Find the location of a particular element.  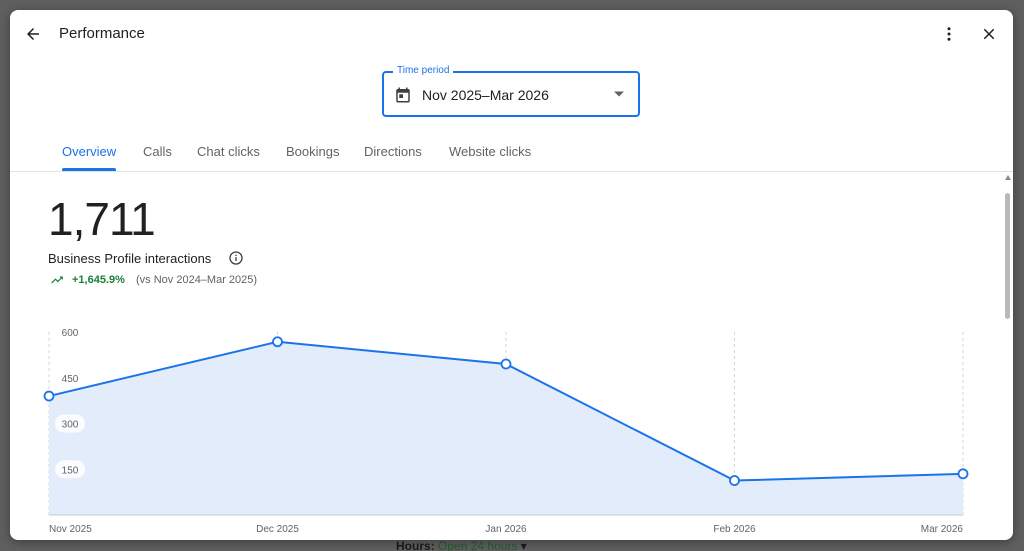

backdrop-hours: Hours: Open 24 hours ▾ is located at coordinates (461, 545).